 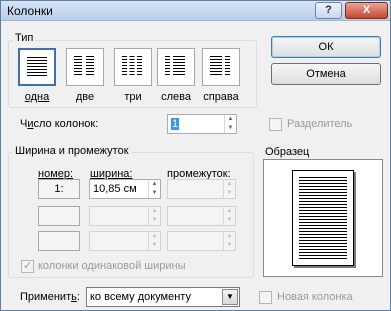 What do you see at coordinates (175, 124) in the screenshot?
I see `columns-count-value: 1` at bounding box center [175, 124].